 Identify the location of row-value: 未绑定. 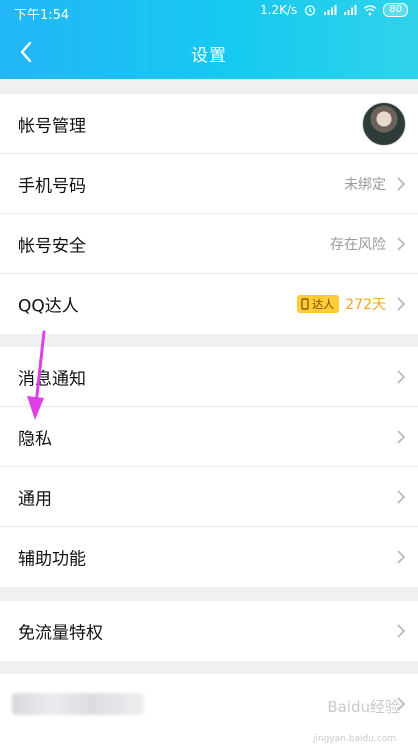
(365, 184).